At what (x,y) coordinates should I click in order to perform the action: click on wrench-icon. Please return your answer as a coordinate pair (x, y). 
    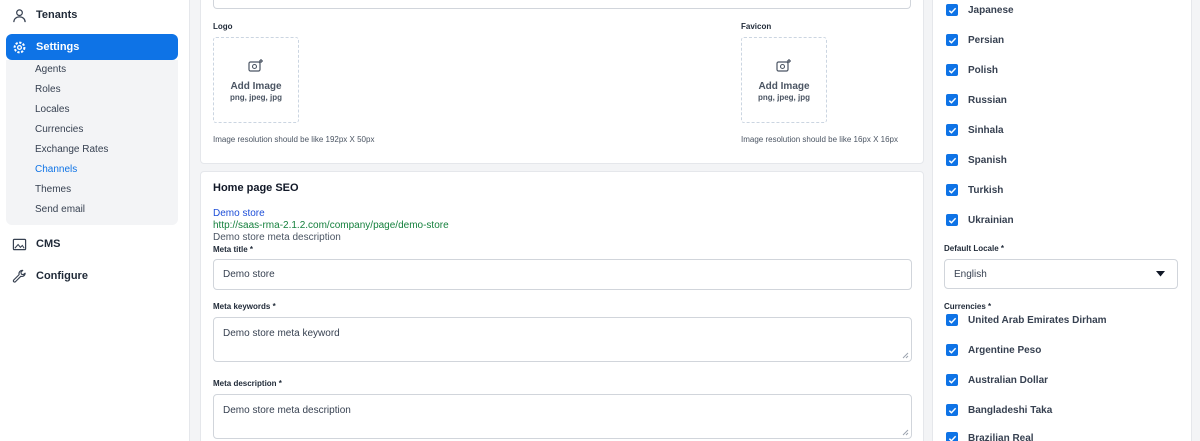
    Looking at the image, I should click on (19, 276).